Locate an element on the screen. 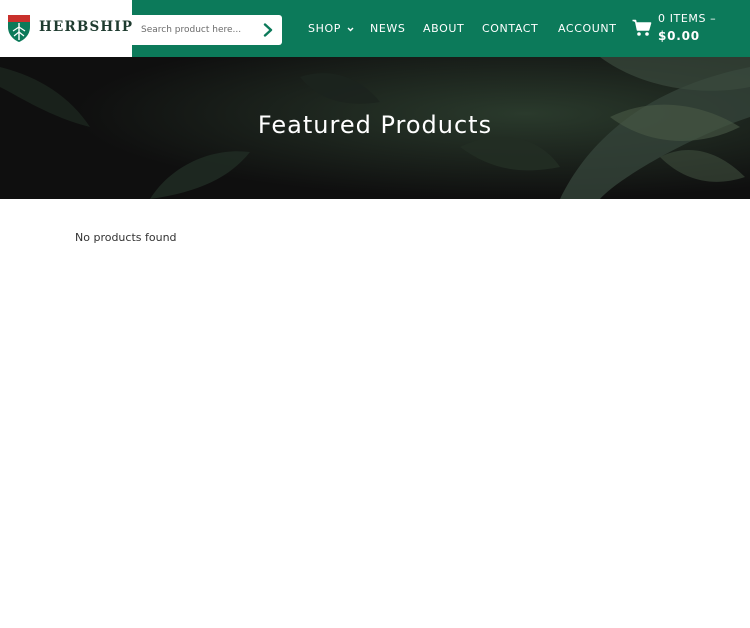 This screenshot has height=628, width=750. nav-news: NEWS is located at coordinates (387, 28).